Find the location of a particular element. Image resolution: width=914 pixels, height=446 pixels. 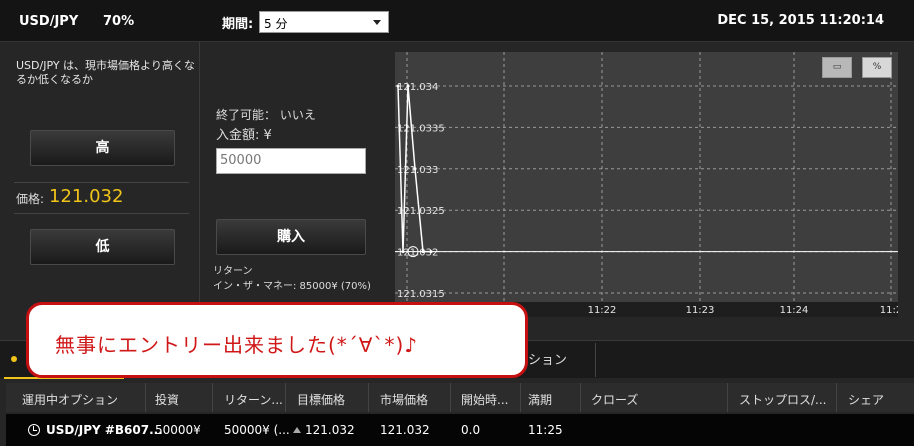

amount-label: 入金額: ¥ is located at coordinates (244, 135).